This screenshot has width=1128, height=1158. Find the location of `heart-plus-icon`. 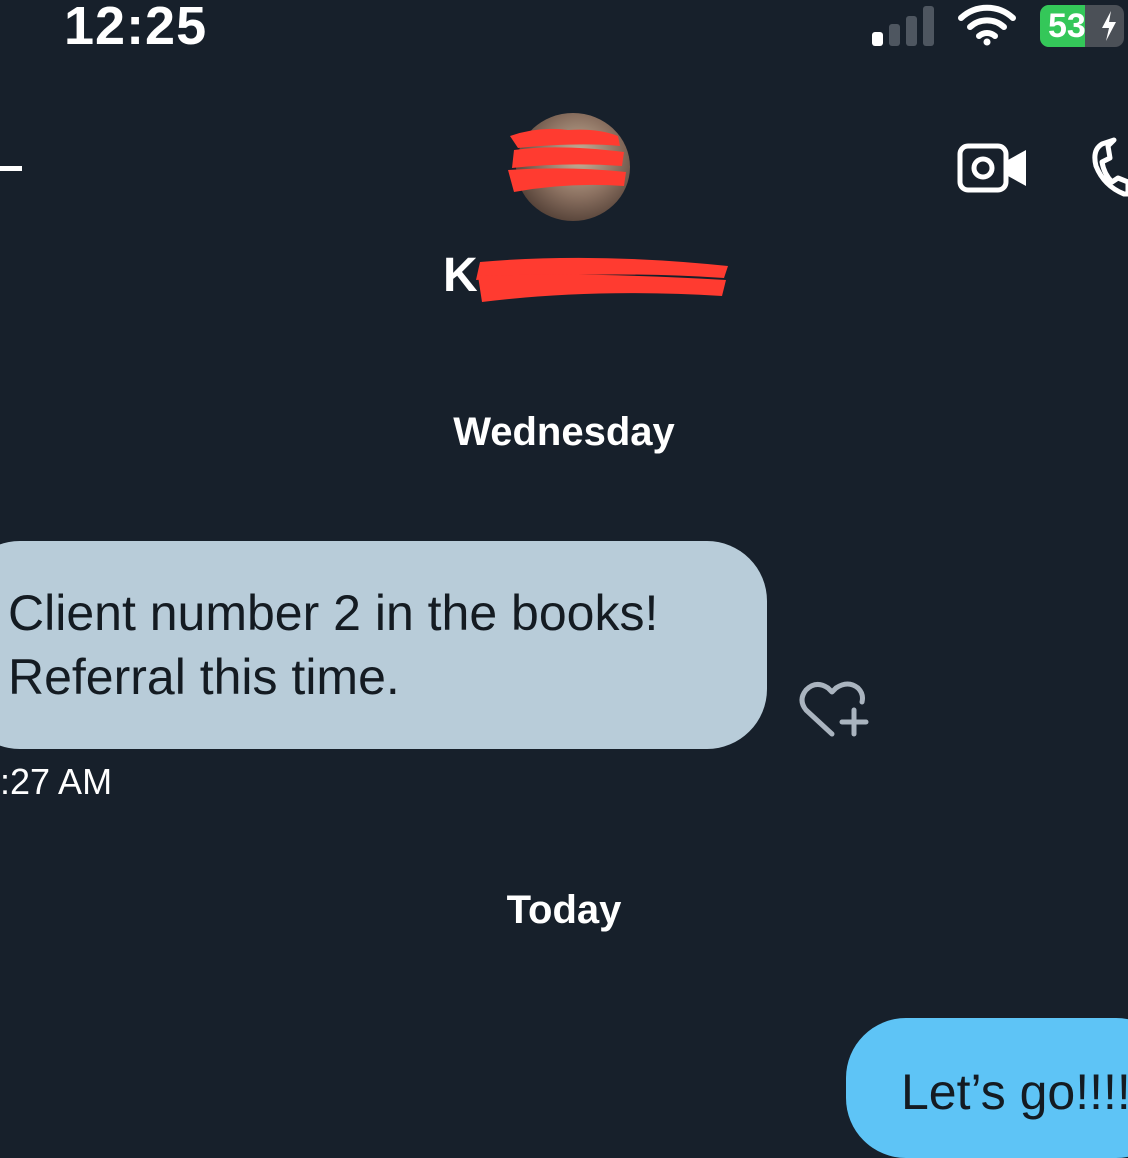

heart-plus-icon is located at coordinates (835, 710).